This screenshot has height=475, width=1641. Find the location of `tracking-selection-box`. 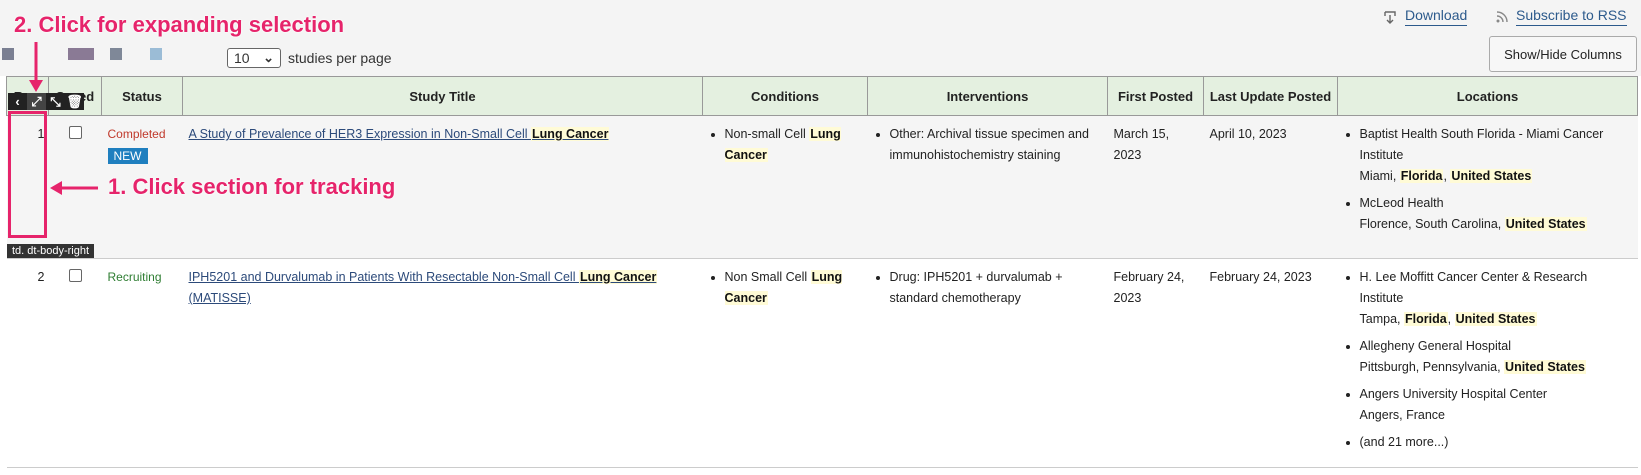

tracking-selection-box is located at coordinates (27, 174).